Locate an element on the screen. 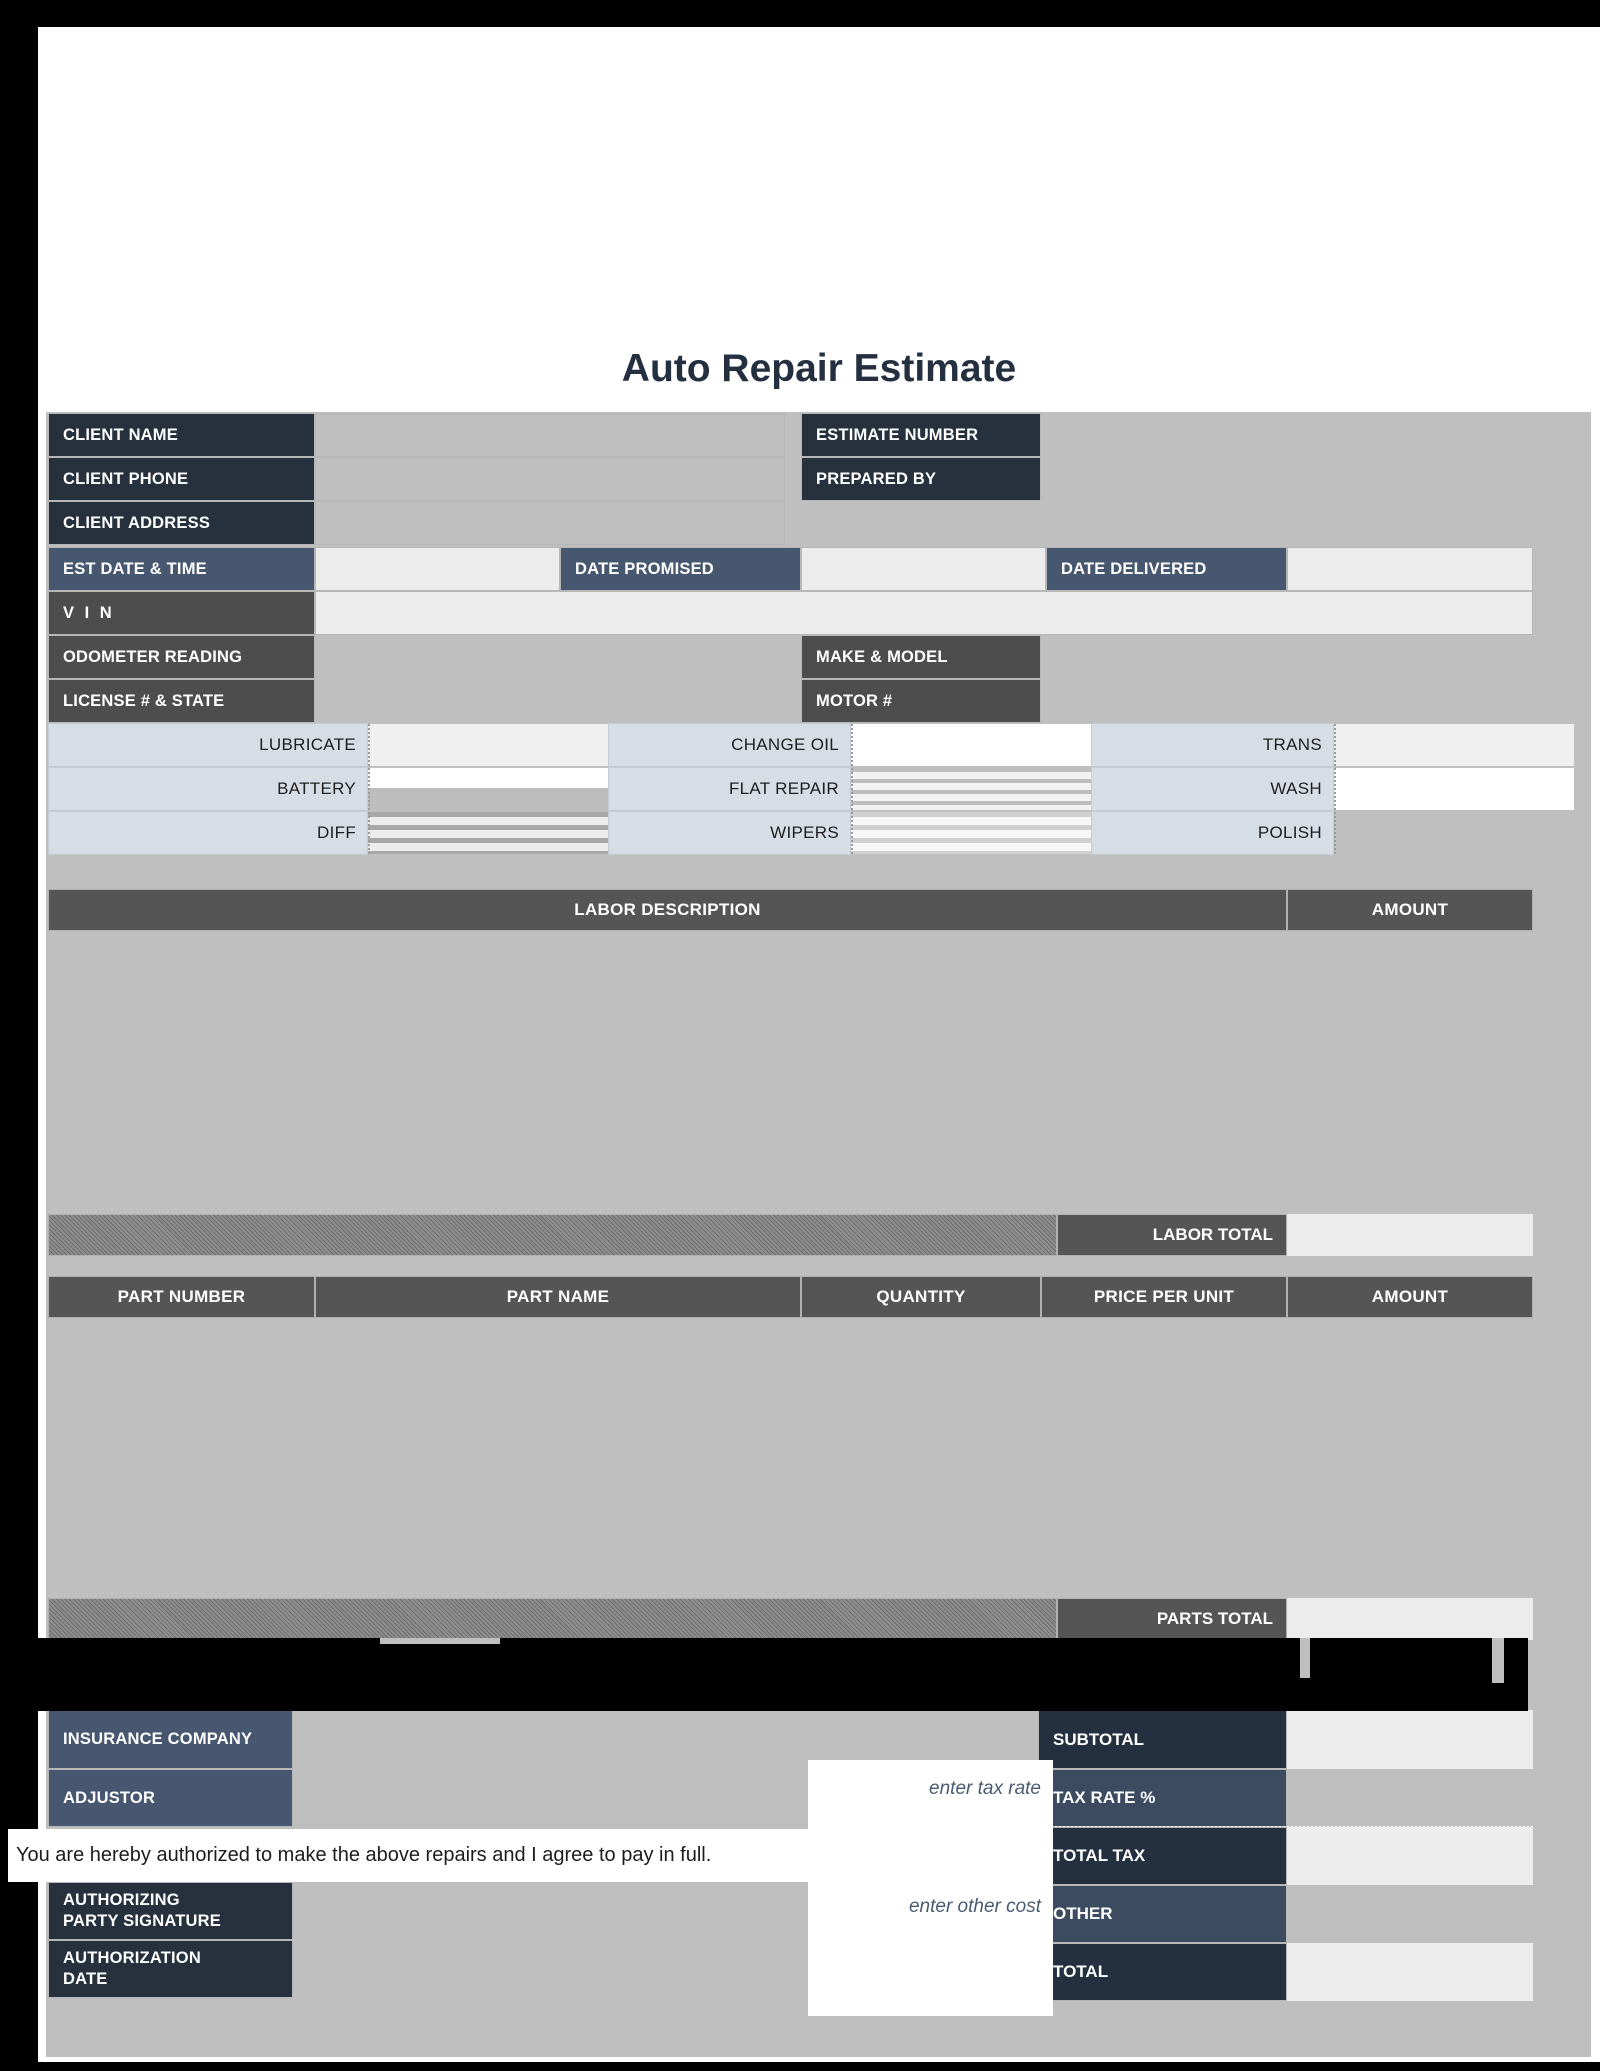 This screenshot has width=1600, height=2071. field-service-polish is located at coordinates (1454, 833).